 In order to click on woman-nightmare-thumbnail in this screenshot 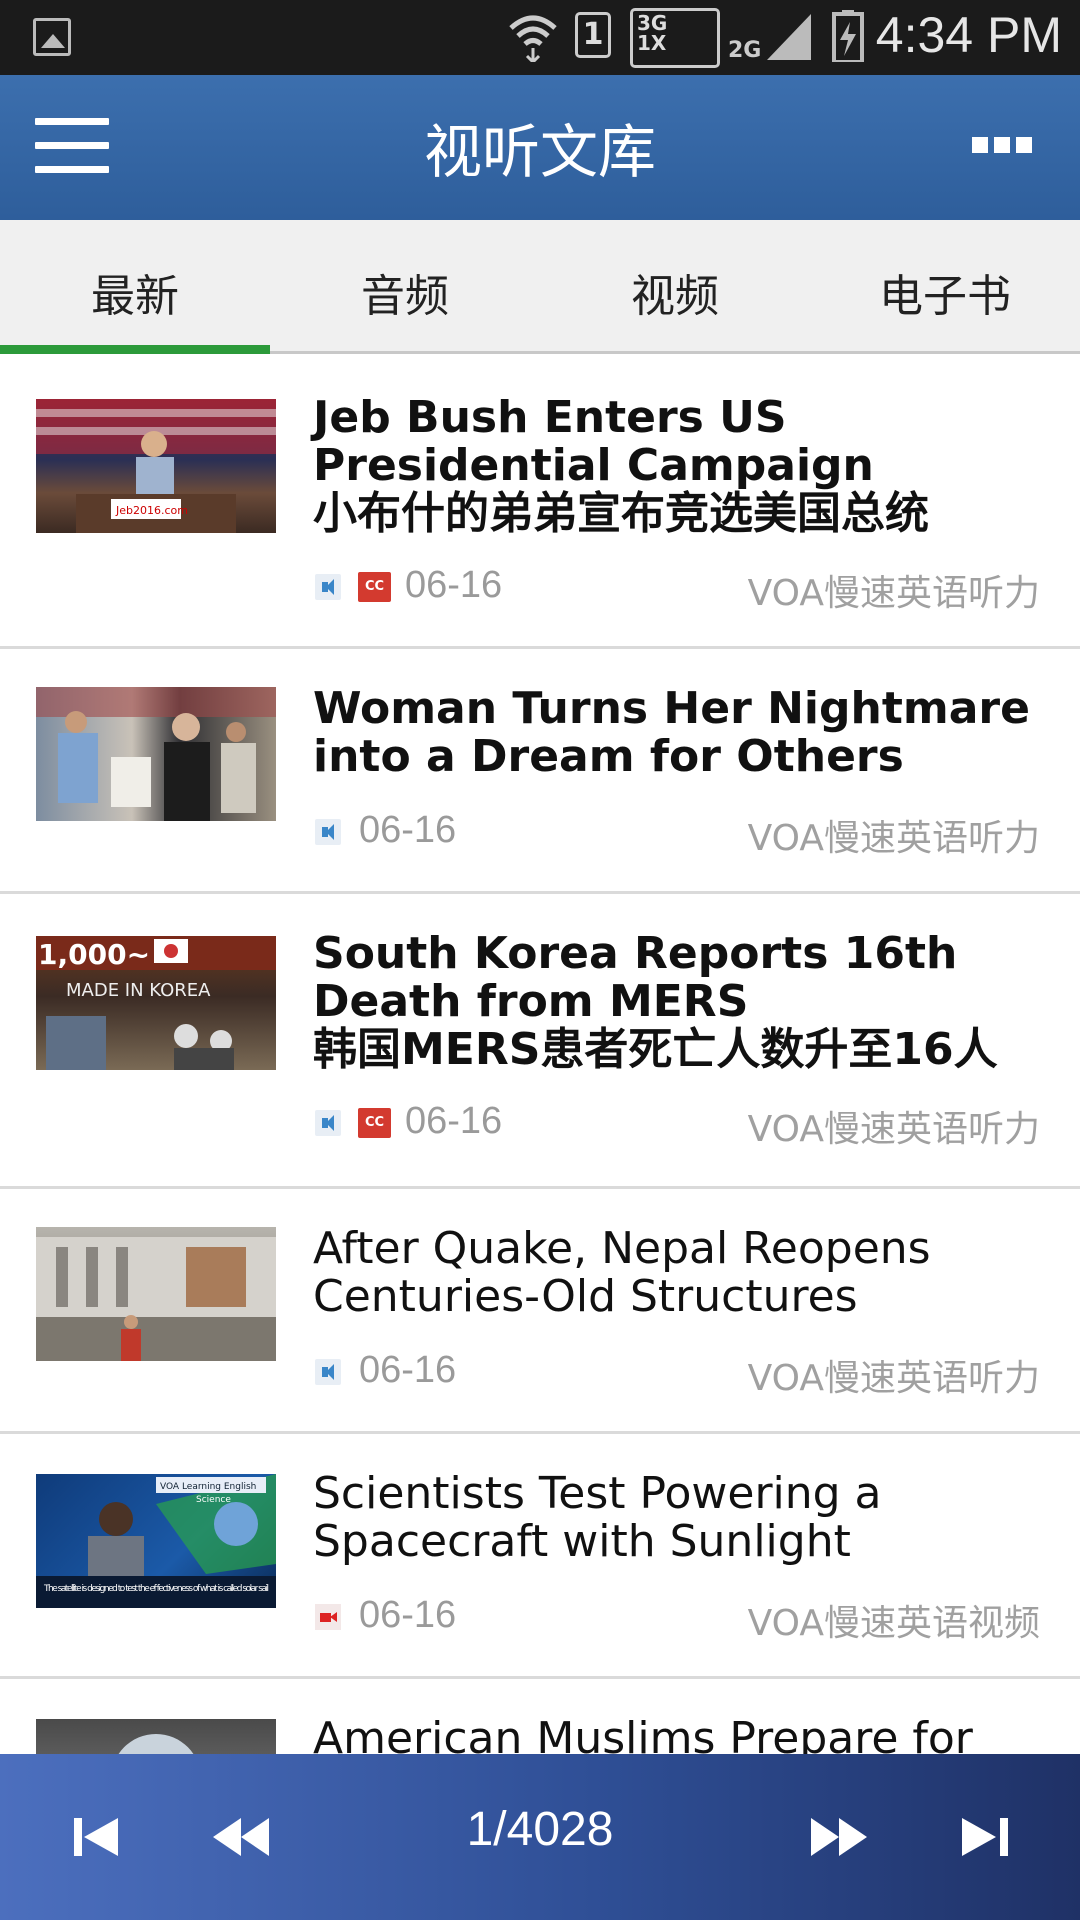, I will do `click(156, 754)`.